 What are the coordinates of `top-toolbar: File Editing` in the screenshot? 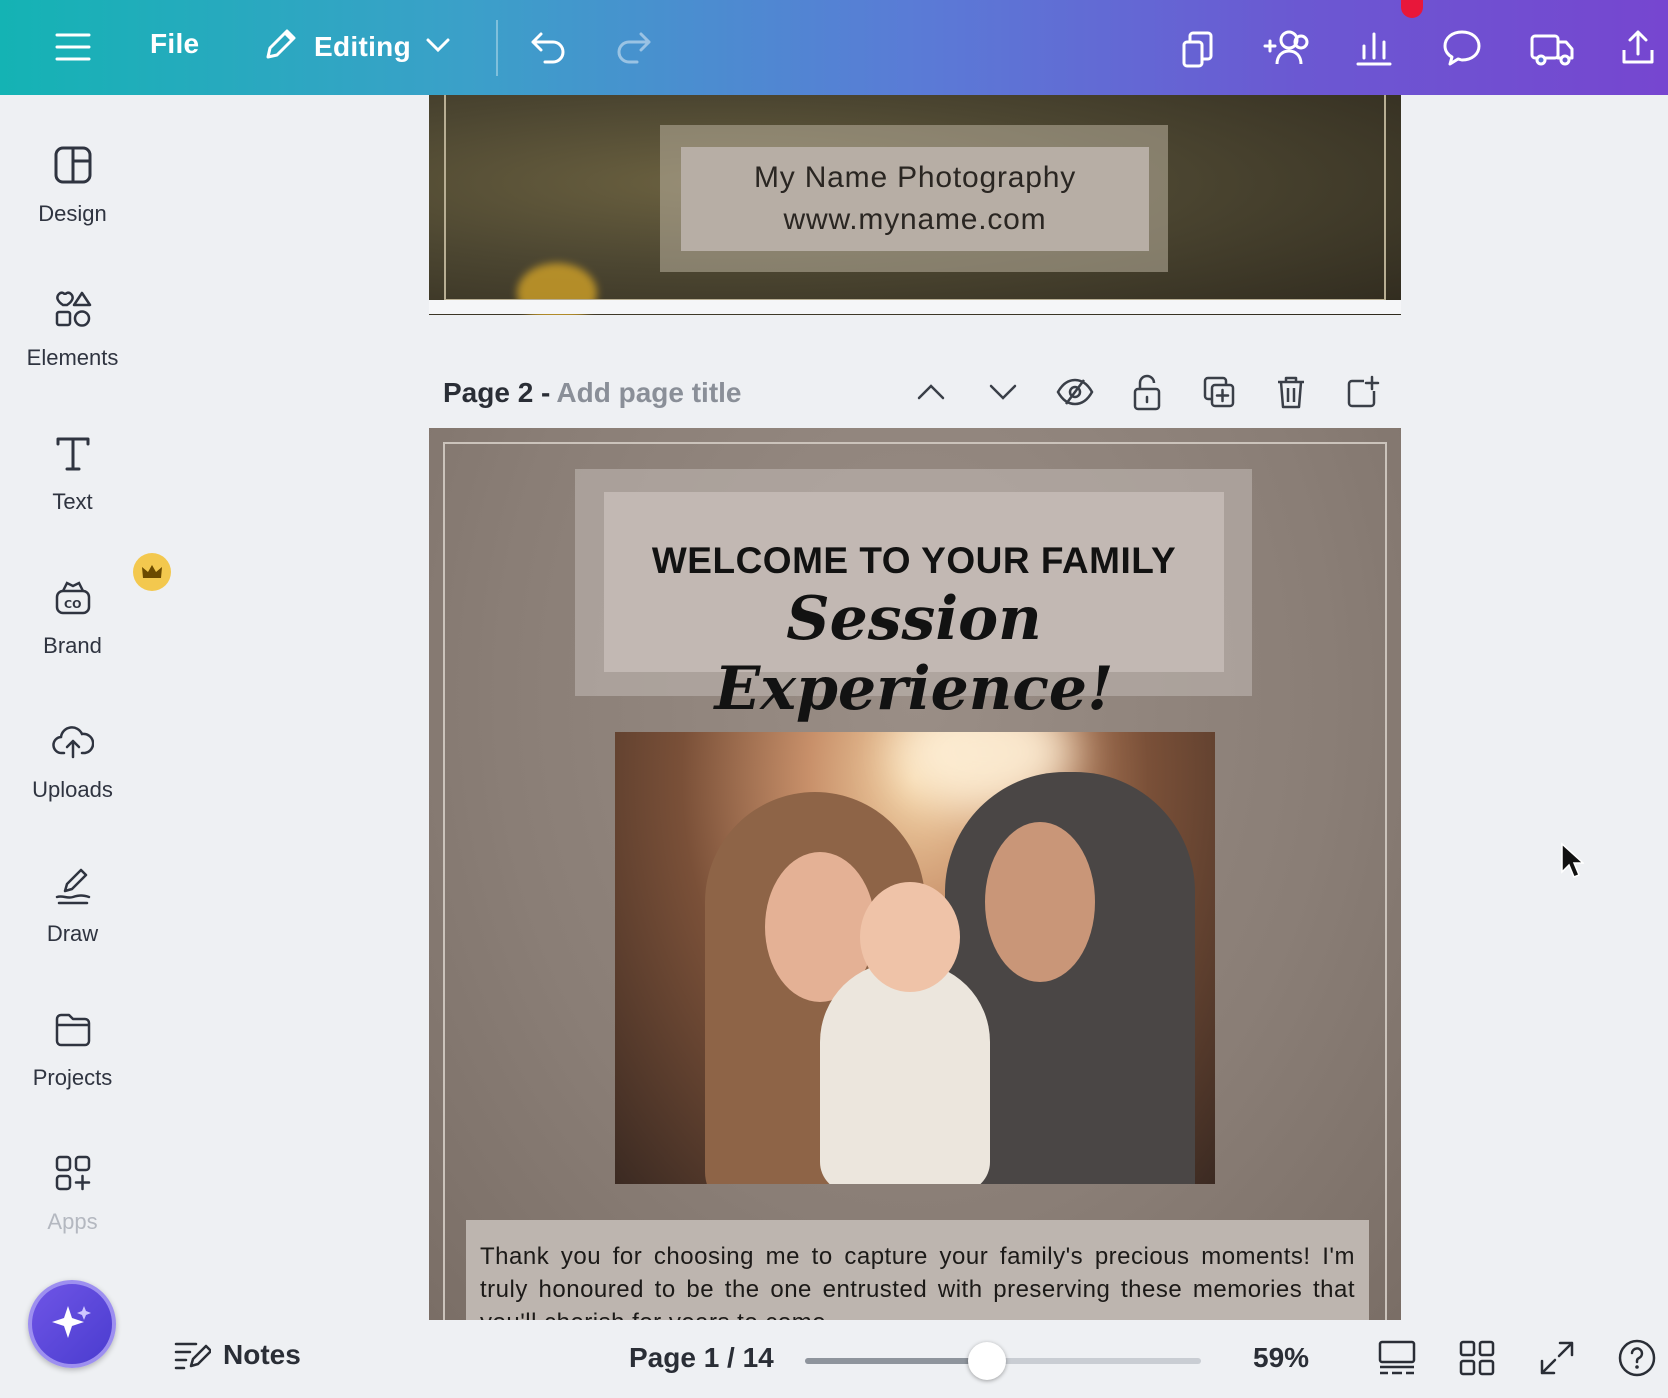 It's located at (834, 47).